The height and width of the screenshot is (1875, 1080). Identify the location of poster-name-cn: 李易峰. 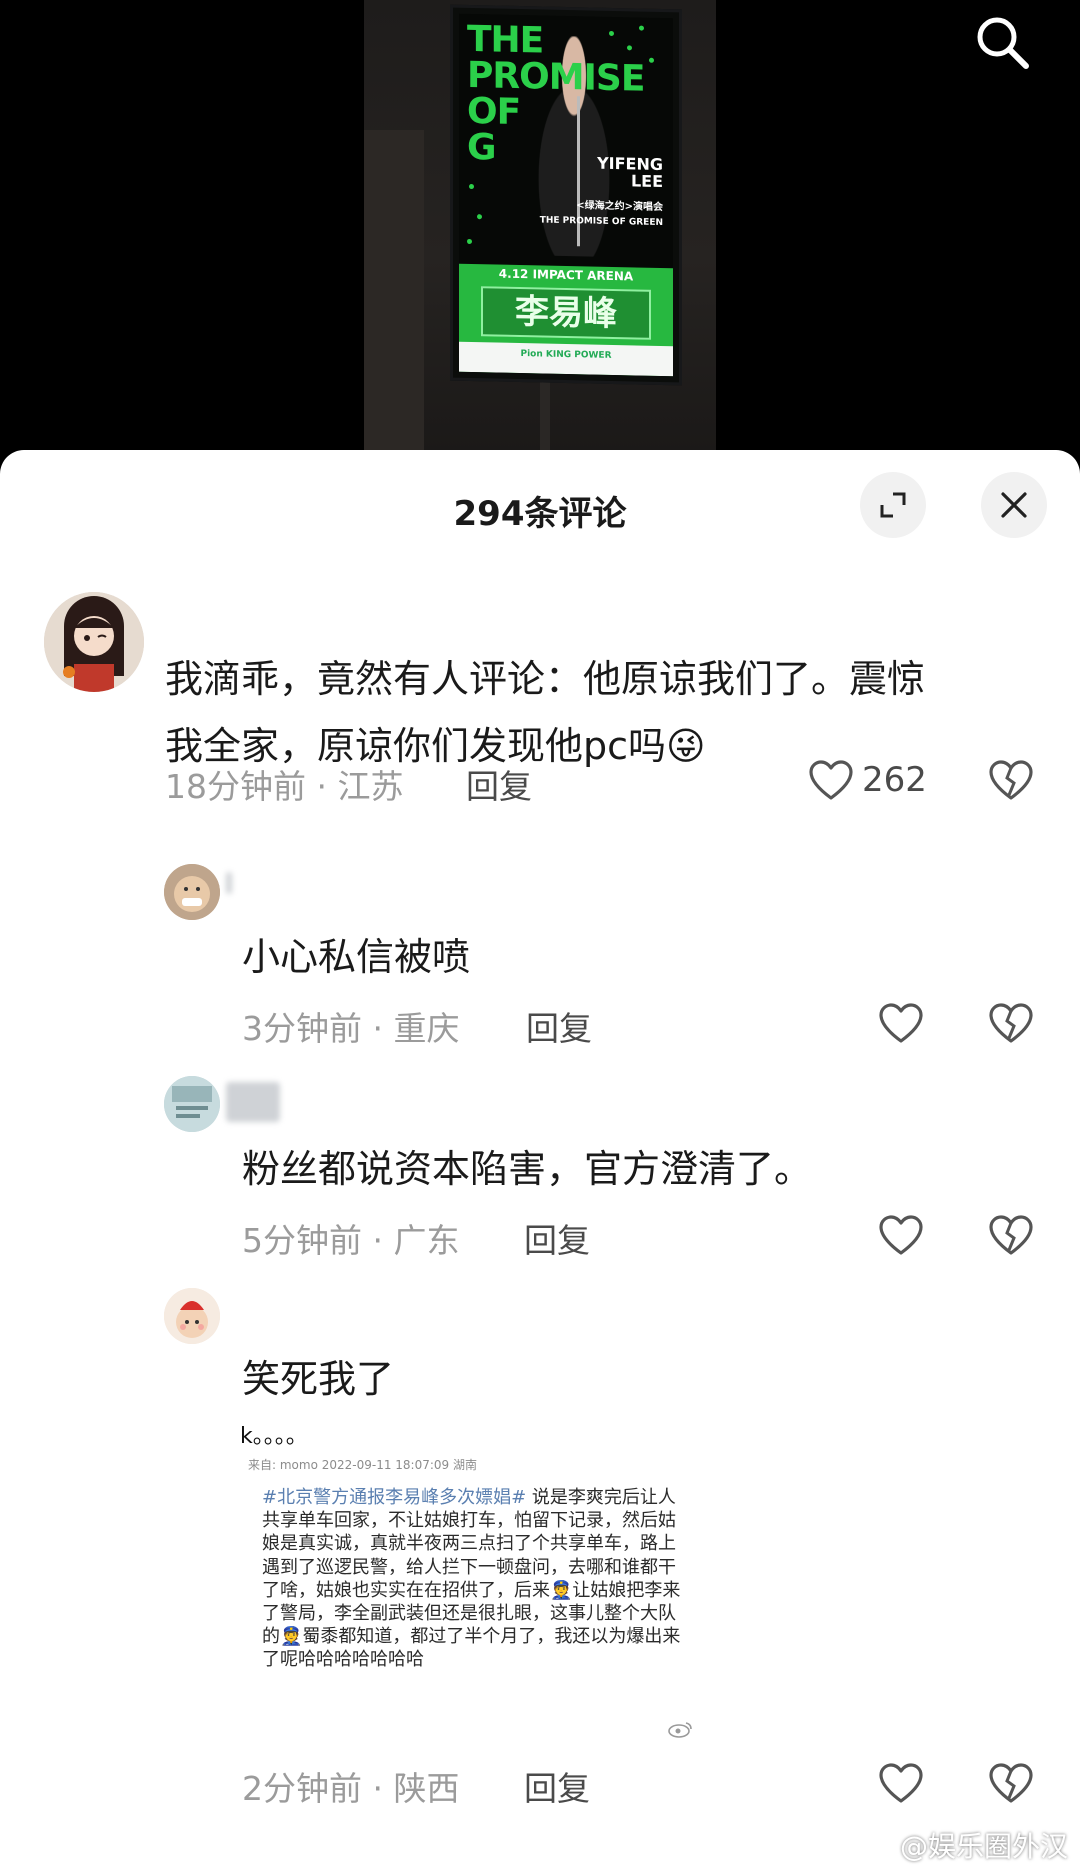
(566, 313).